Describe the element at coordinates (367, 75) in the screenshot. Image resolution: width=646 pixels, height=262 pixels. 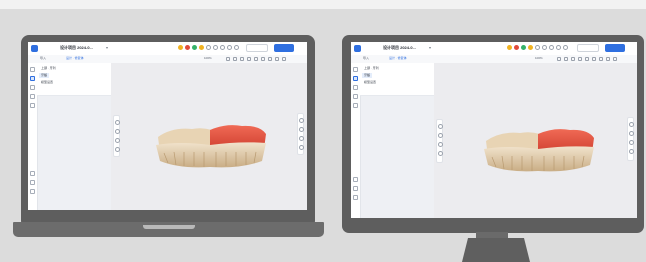
I see `panel-item-gum-2: 牙龈` at that location.